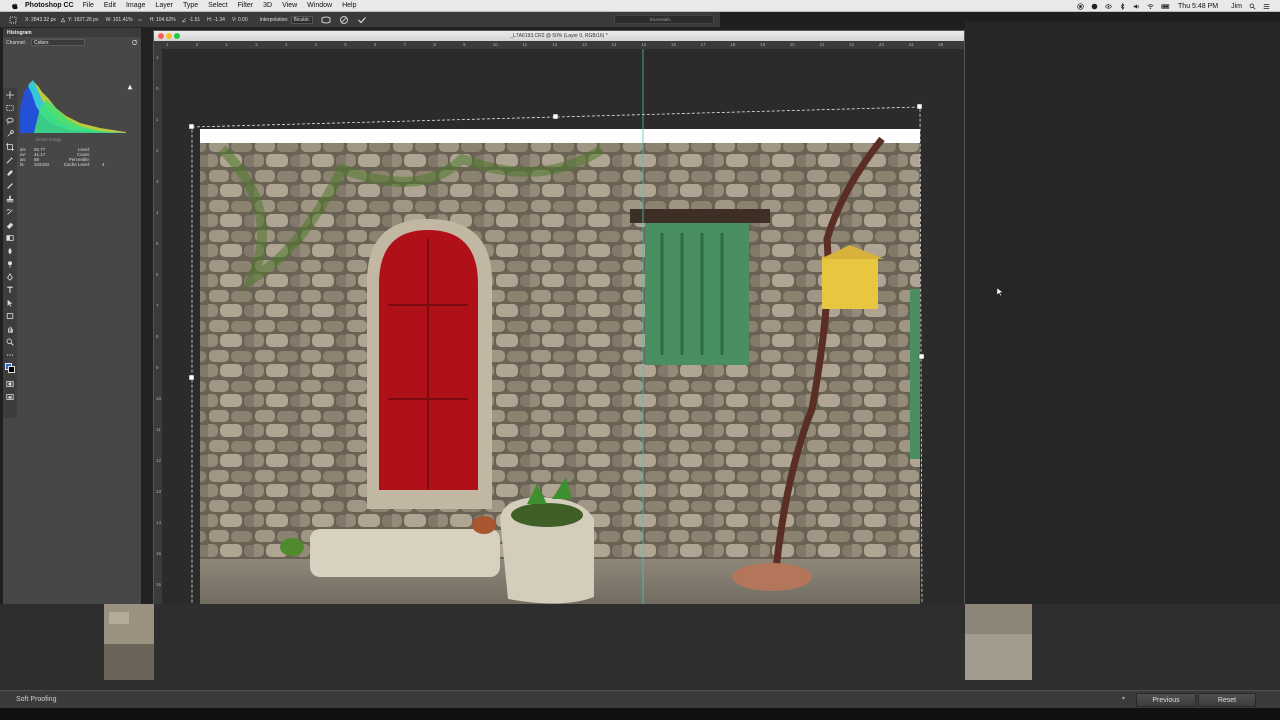 The image size is (1280, 720). What do you see at coordinates (10, 250) in the screenshot?
I see `blur-tool` at bounding box center [10, 250].